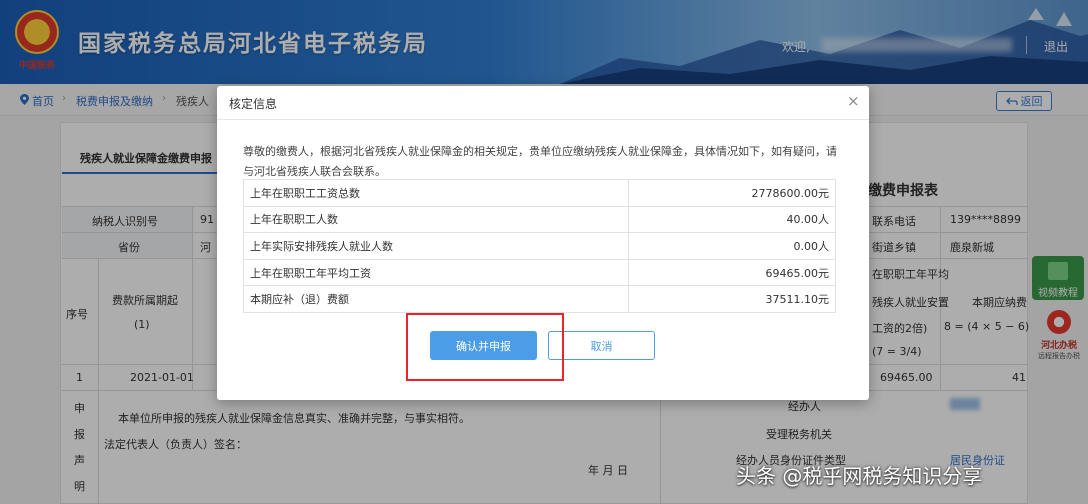  What do you see at coordinates (859, 476) in the screenshot?
I see `watermark-text: 头条 @税乎网税务知识分享` at bounding box center [859, 476].